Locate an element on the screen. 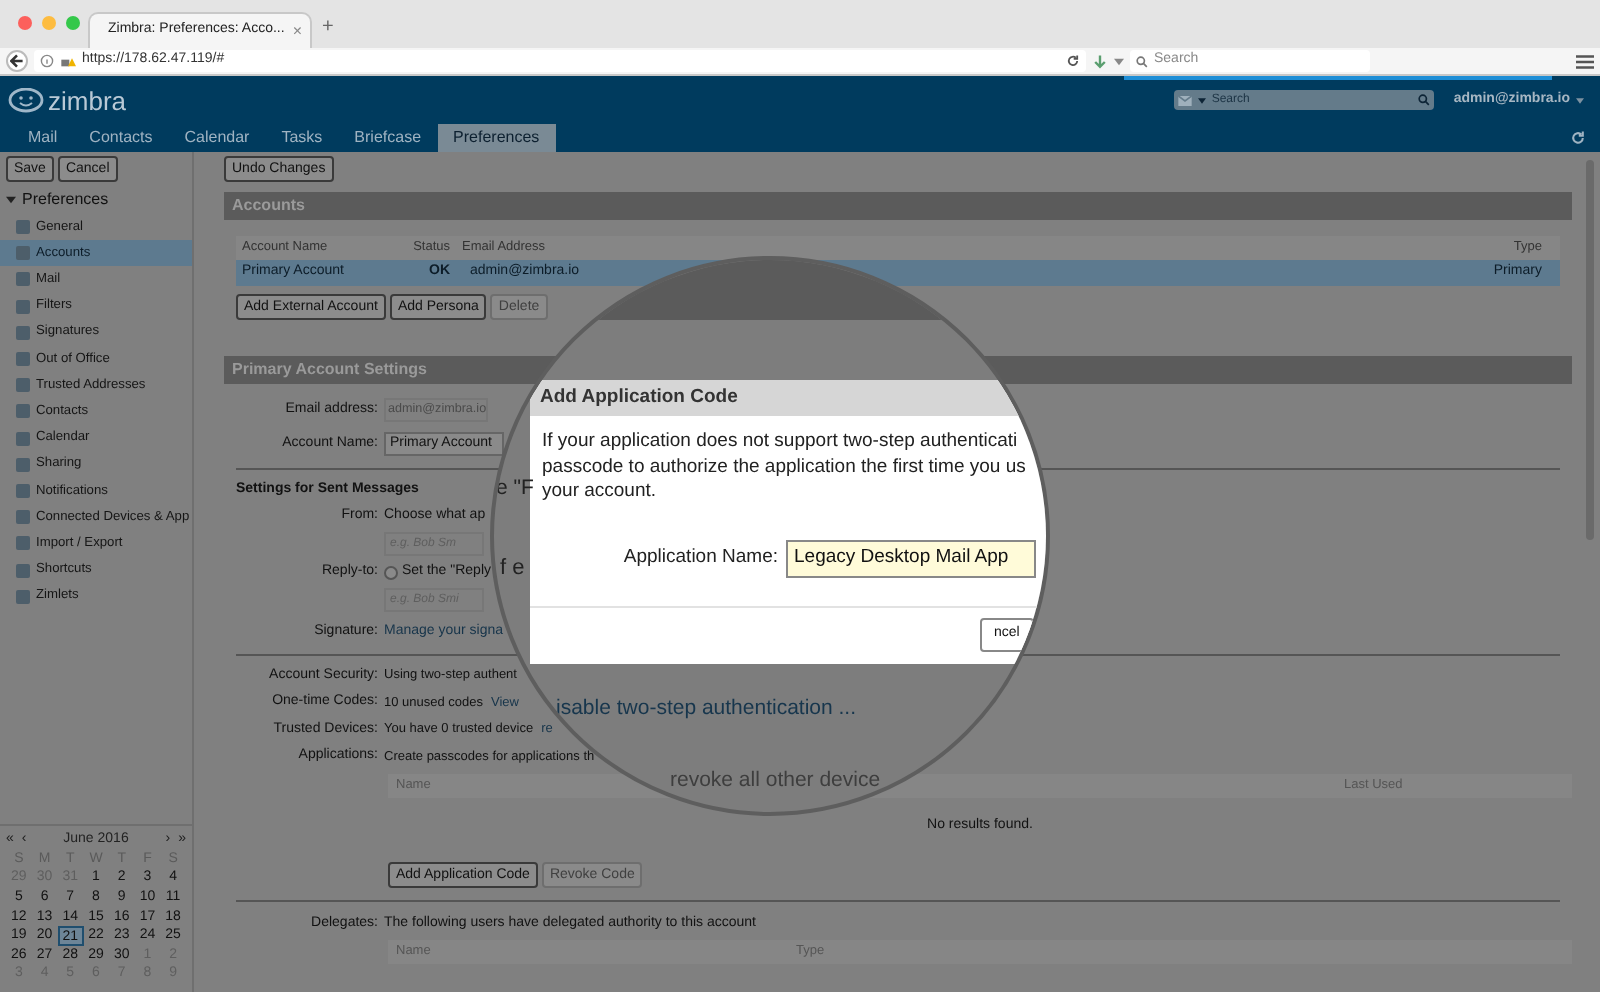 The image size is (1600, 992). dialog-message-line: your account. is located at coordinates (600, 492).